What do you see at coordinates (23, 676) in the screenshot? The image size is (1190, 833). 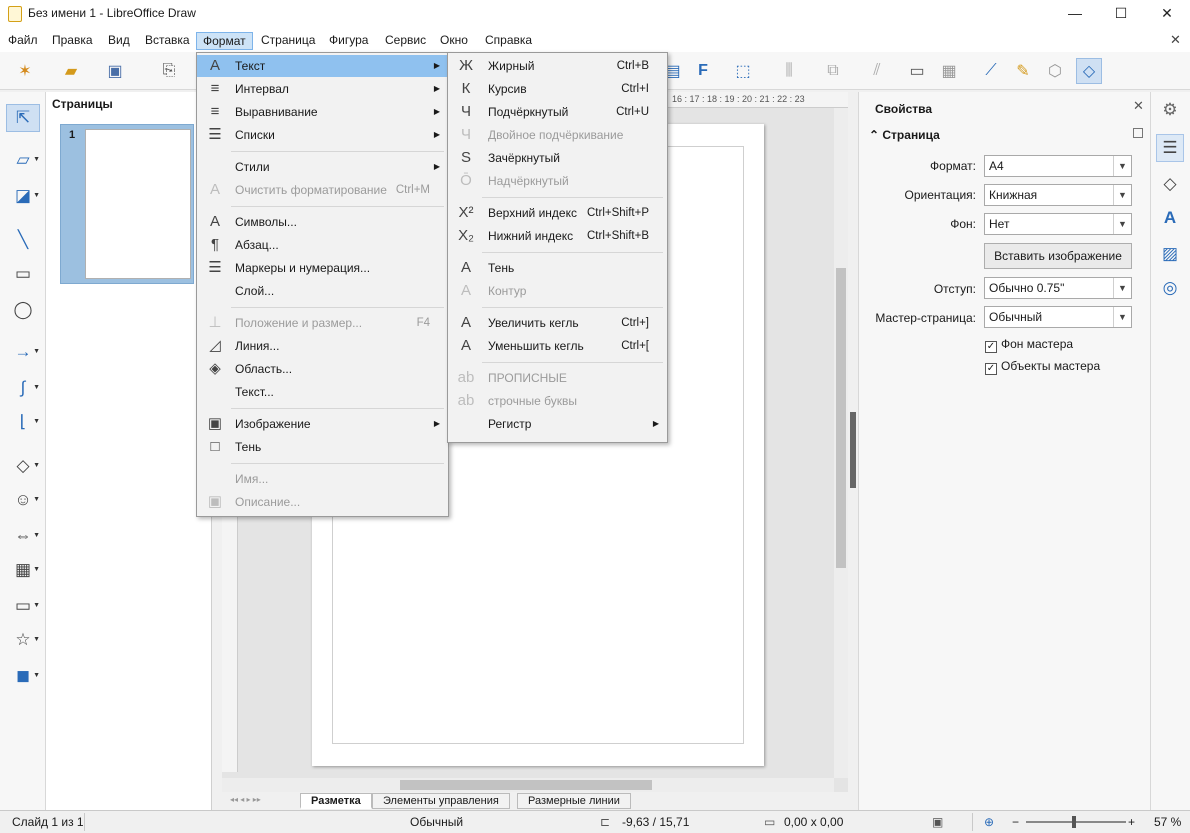 I see `3d-objects-icon: ◼ ▼` at bounding box center [23, 676].